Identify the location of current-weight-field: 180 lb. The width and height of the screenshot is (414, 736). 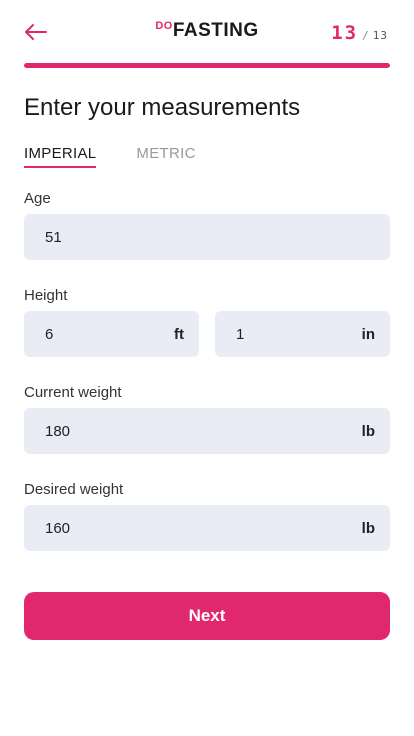
(207, 431).